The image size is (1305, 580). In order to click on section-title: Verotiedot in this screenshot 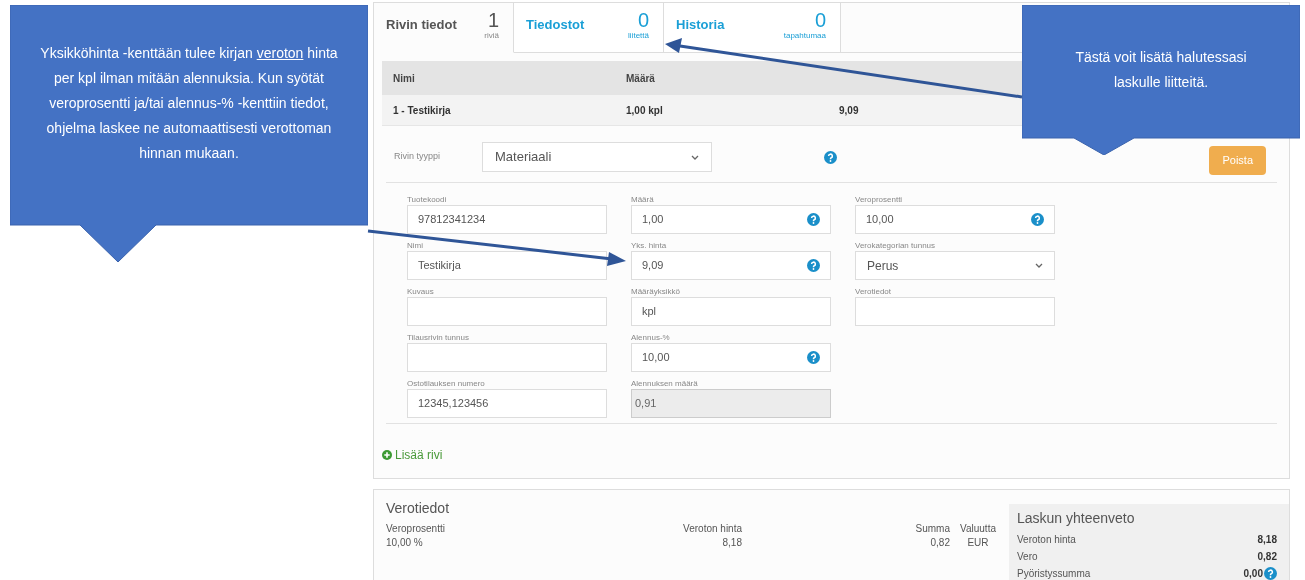, I will do `click(418, 508)`.